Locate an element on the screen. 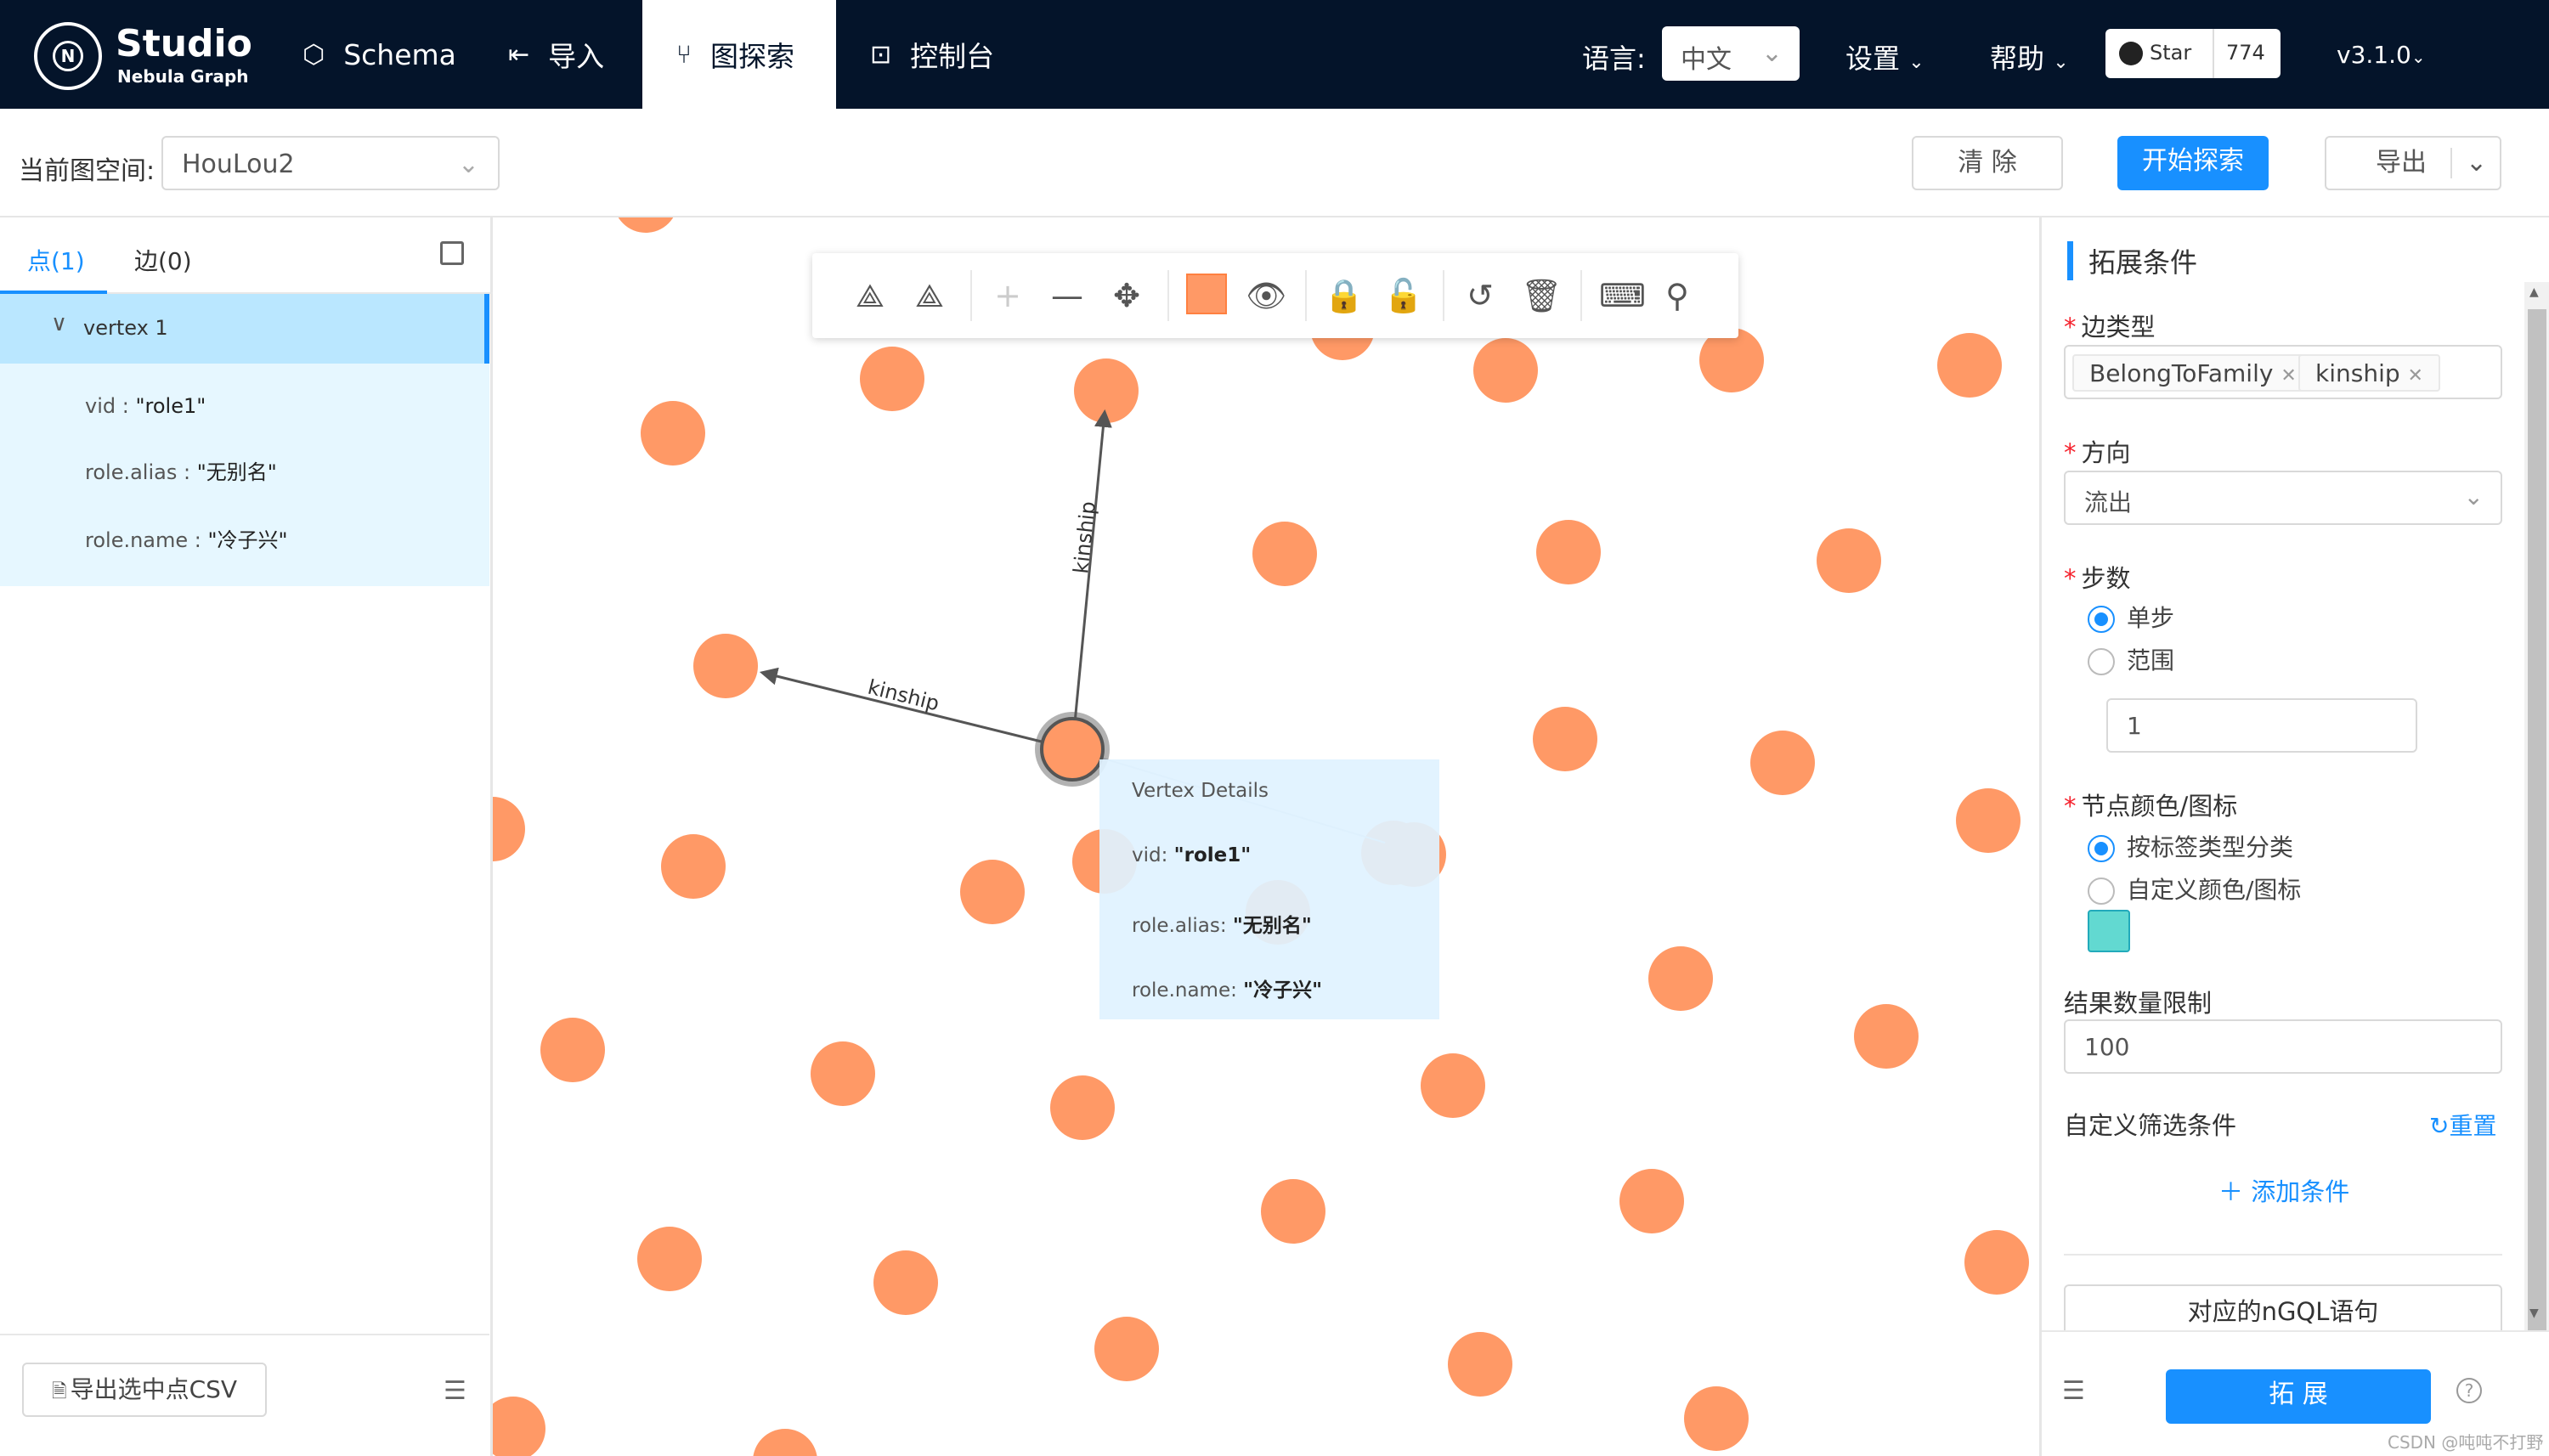 This screenshot has height=1456, width=2549. settings-label: 设置 is located at coordinates (1873, 59).